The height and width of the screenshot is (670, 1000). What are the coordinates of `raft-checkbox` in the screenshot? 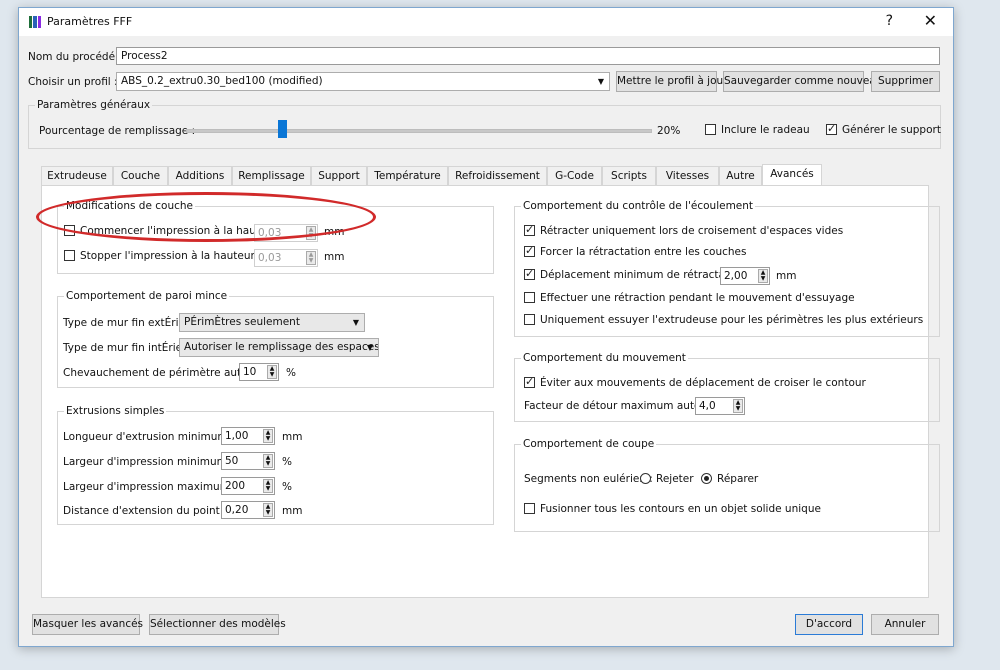 It's located at (710, 129).